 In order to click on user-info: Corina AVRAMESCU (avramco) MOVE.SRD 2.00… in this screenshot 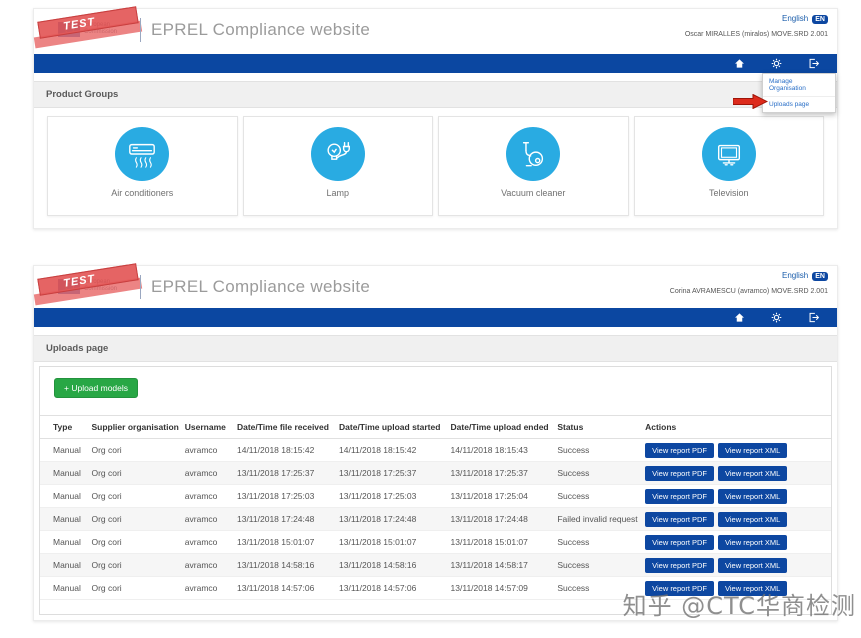, I will do `click(748, 291)`.